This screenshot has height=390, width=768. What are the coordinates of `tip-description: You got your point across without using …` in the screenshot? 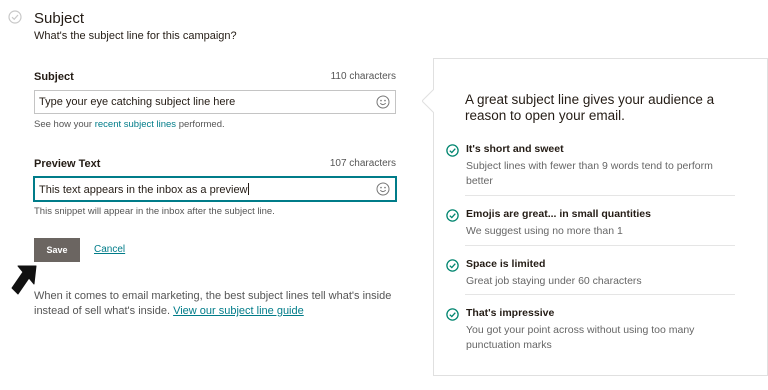 It's located at (580, 337).